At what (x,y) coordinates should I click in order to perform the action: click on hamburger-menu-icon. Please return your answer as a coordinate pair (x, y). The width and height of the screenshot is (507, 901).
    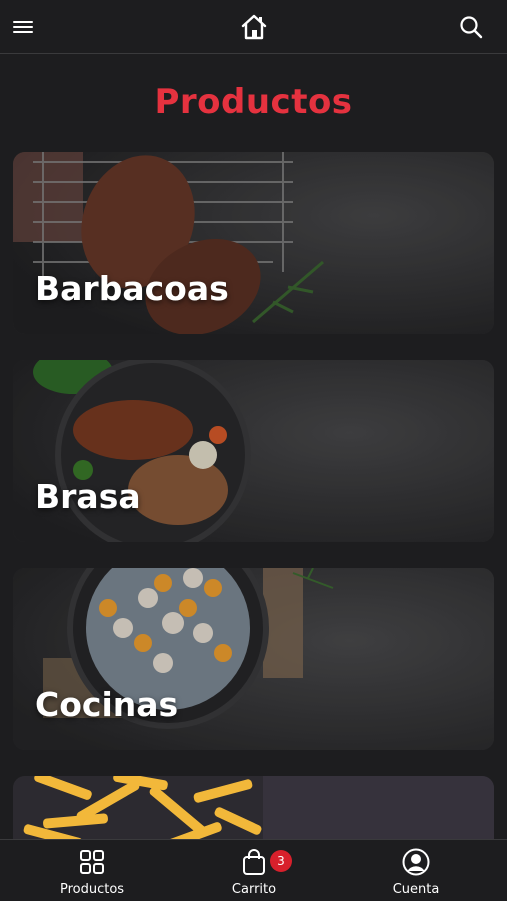
    Looking at the image, I should click on (23, 27).